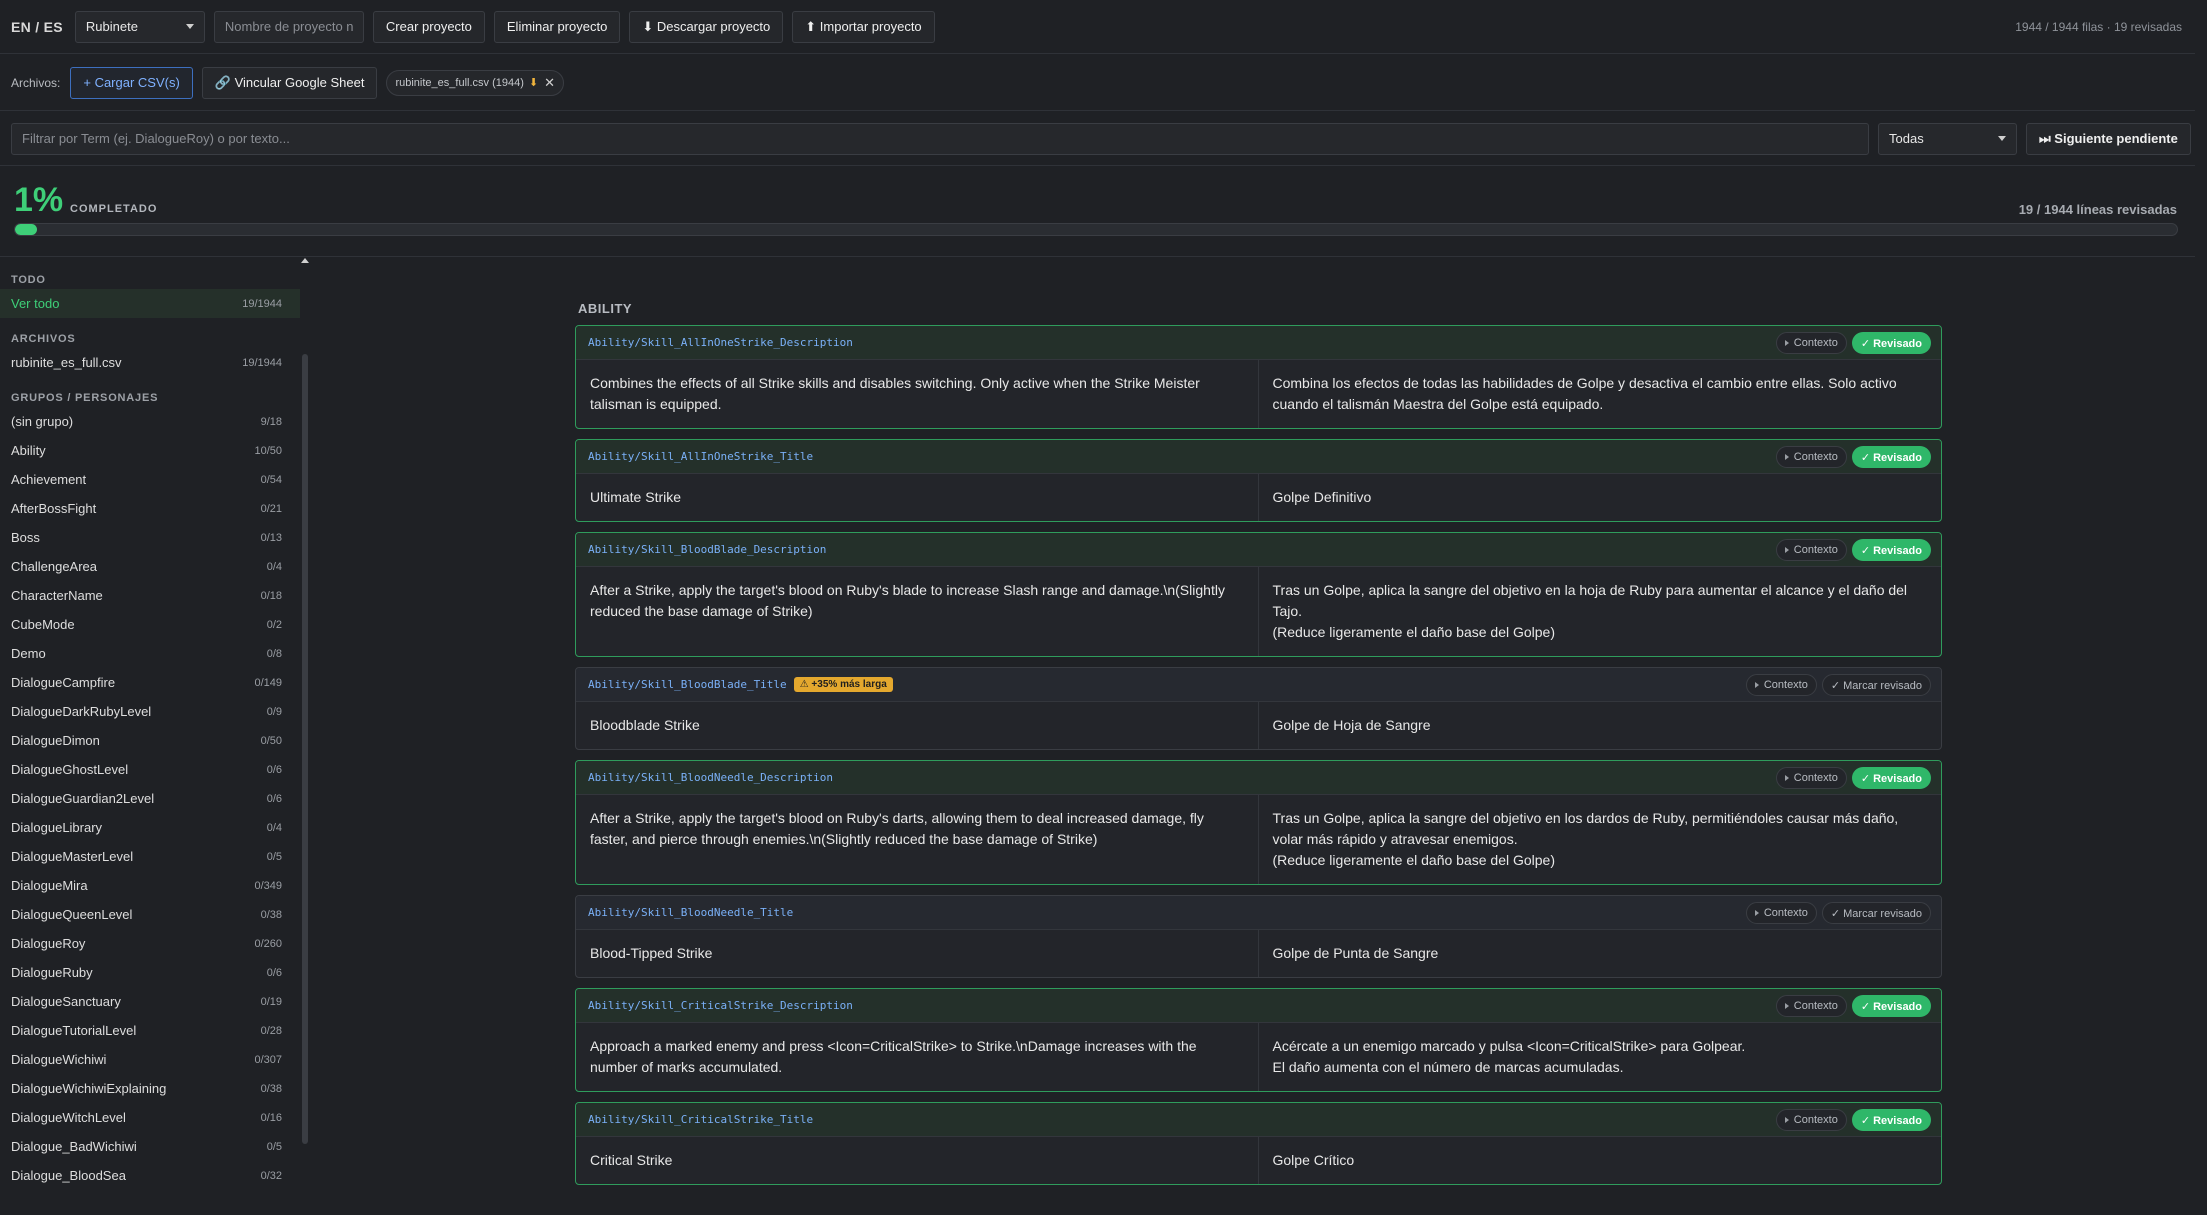 The width and height of the screenshot is (2207, 1215). I want to click on section-title-todo: TODO, so click(28, 280).